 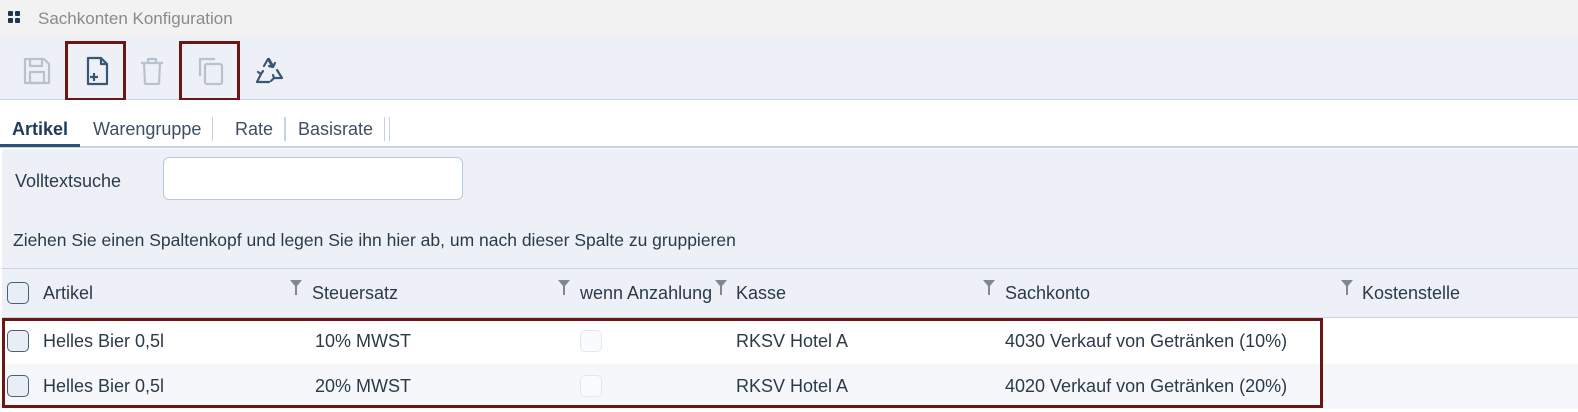 I want to click on copy-button, so click(x=209, y=71).